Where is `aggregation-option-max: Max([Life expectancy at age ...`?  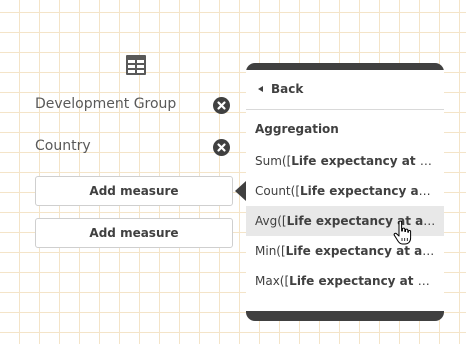
aggregation-option-max: Max([Life expectancy at age ... is located at coordinates (345, 281).